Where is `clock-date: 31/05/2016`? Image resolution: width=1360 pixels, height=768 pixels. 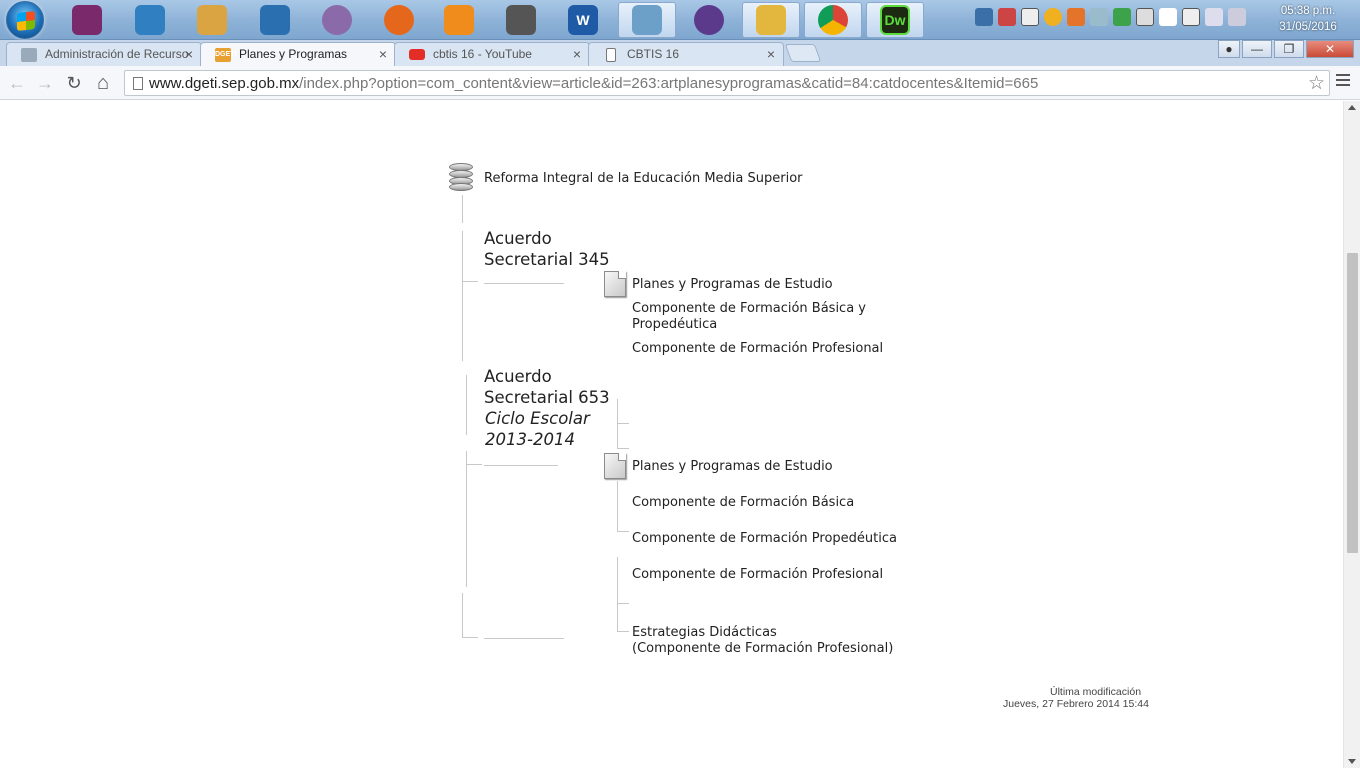 clock-date: 31/05/2016 is located at coordinates (1308, 27).